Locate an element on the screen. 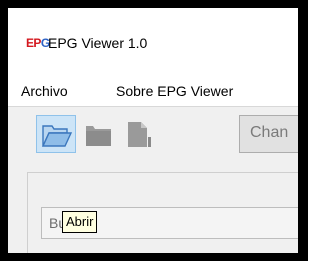 This screenshot has height=261, width=320. window-title: EPG Viewer 1.0 is located at coordinates (98, 43).